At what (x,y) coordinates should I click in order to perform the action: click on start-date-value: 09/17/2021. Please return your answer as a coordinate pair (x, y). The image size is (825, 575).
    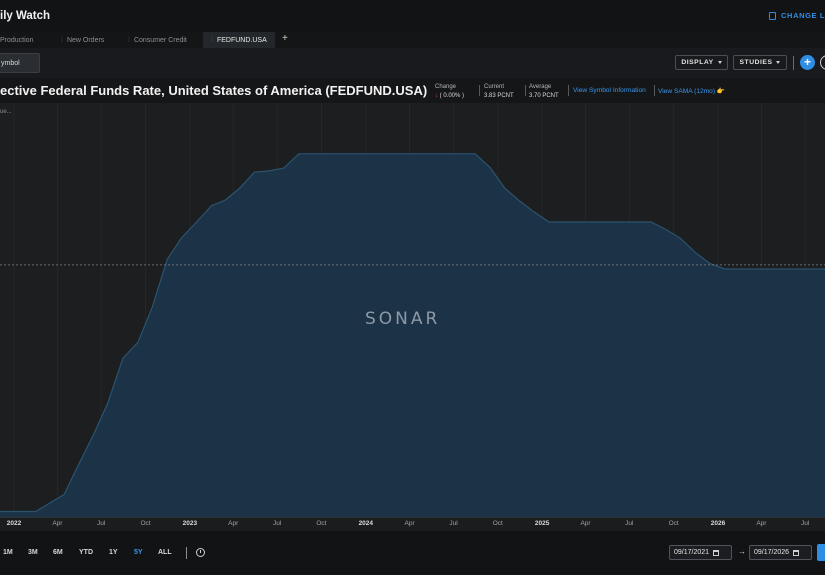
    Looking at the image, I should click on (692, 552).